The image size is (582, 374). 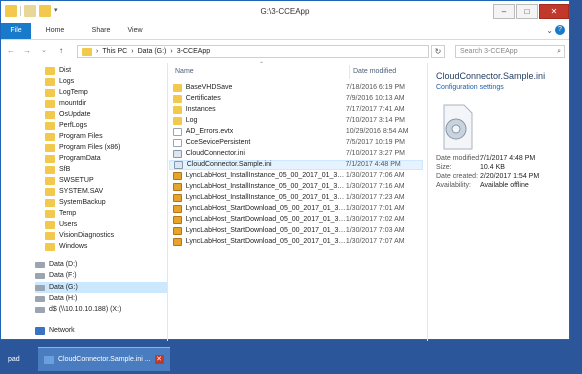 What do you see at coordinates (61, 224) in the screenshot?
I see `nav-item: Users` at bounding box center [61, 224].